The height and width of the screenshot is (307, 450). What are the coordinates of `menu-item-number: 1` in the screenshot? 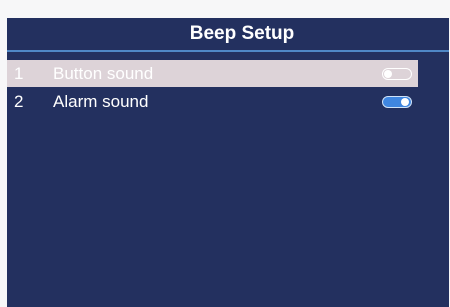 It's located at (19, 73).